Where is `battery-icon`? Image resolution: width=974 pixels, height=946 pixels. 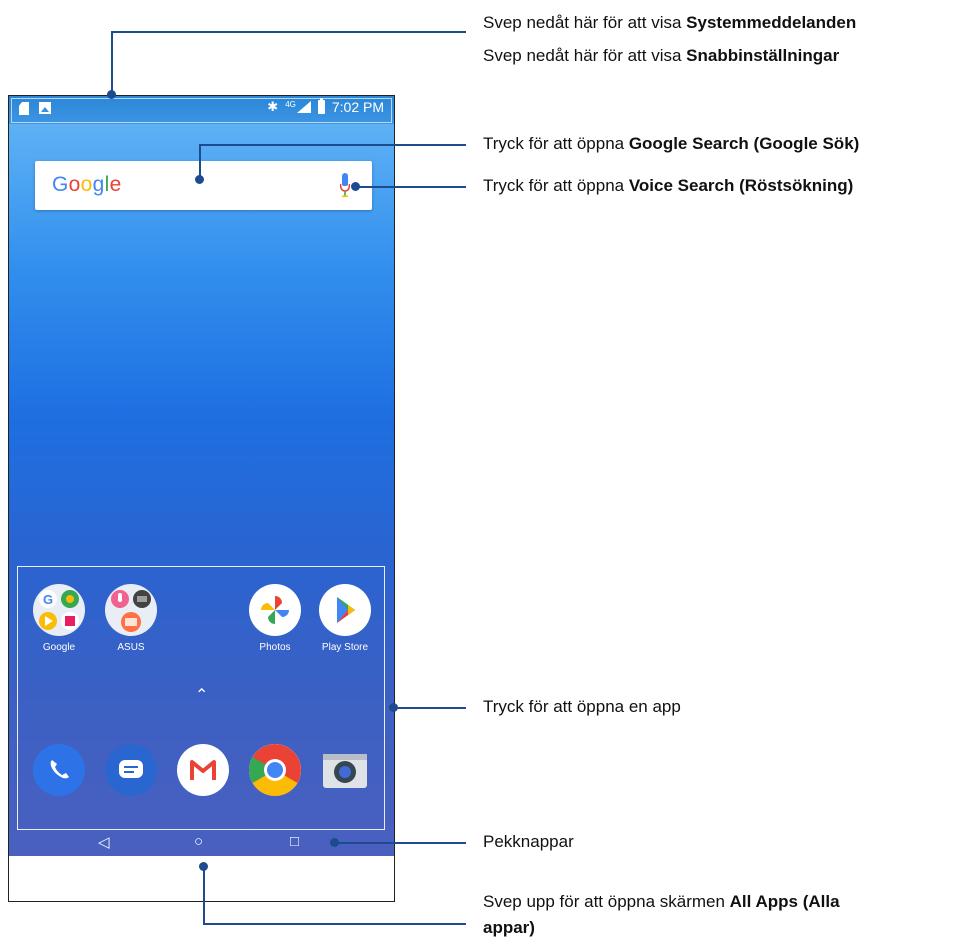
battery-icon is located at coordinates (321, 106).